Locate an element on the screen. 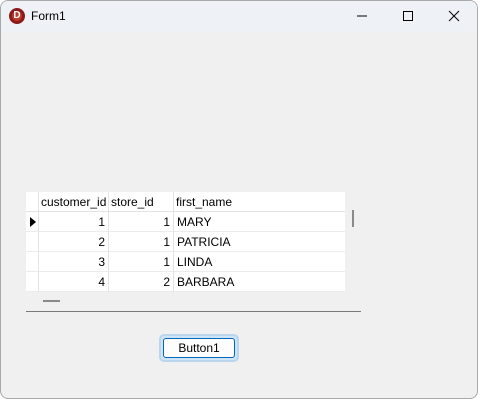 Image resolution: width=478 pixels, height=399 pixels. column-header-customer-id: customer_id is located at coordinates (74, 202).